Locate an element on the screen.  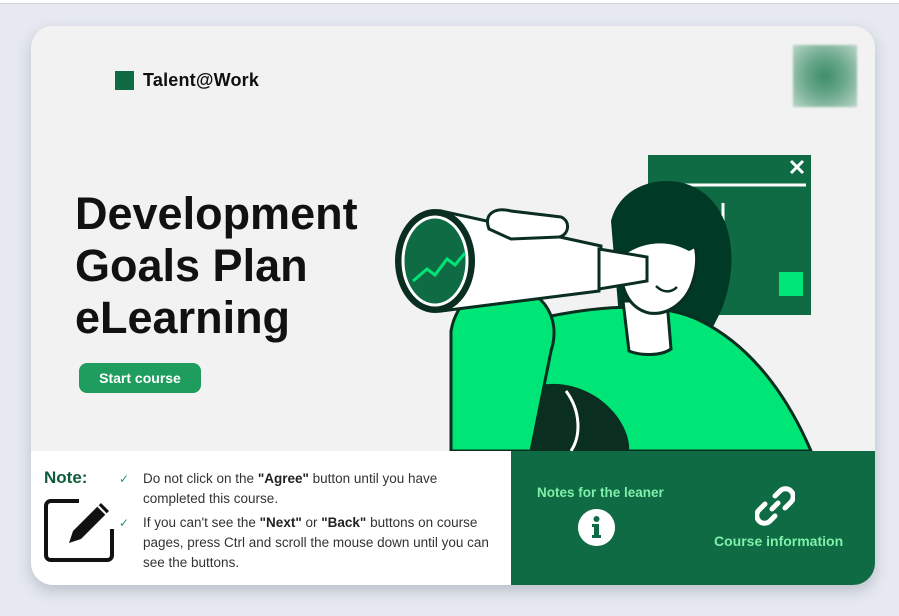
blurred-avatar is located at coordinates (825, 76).